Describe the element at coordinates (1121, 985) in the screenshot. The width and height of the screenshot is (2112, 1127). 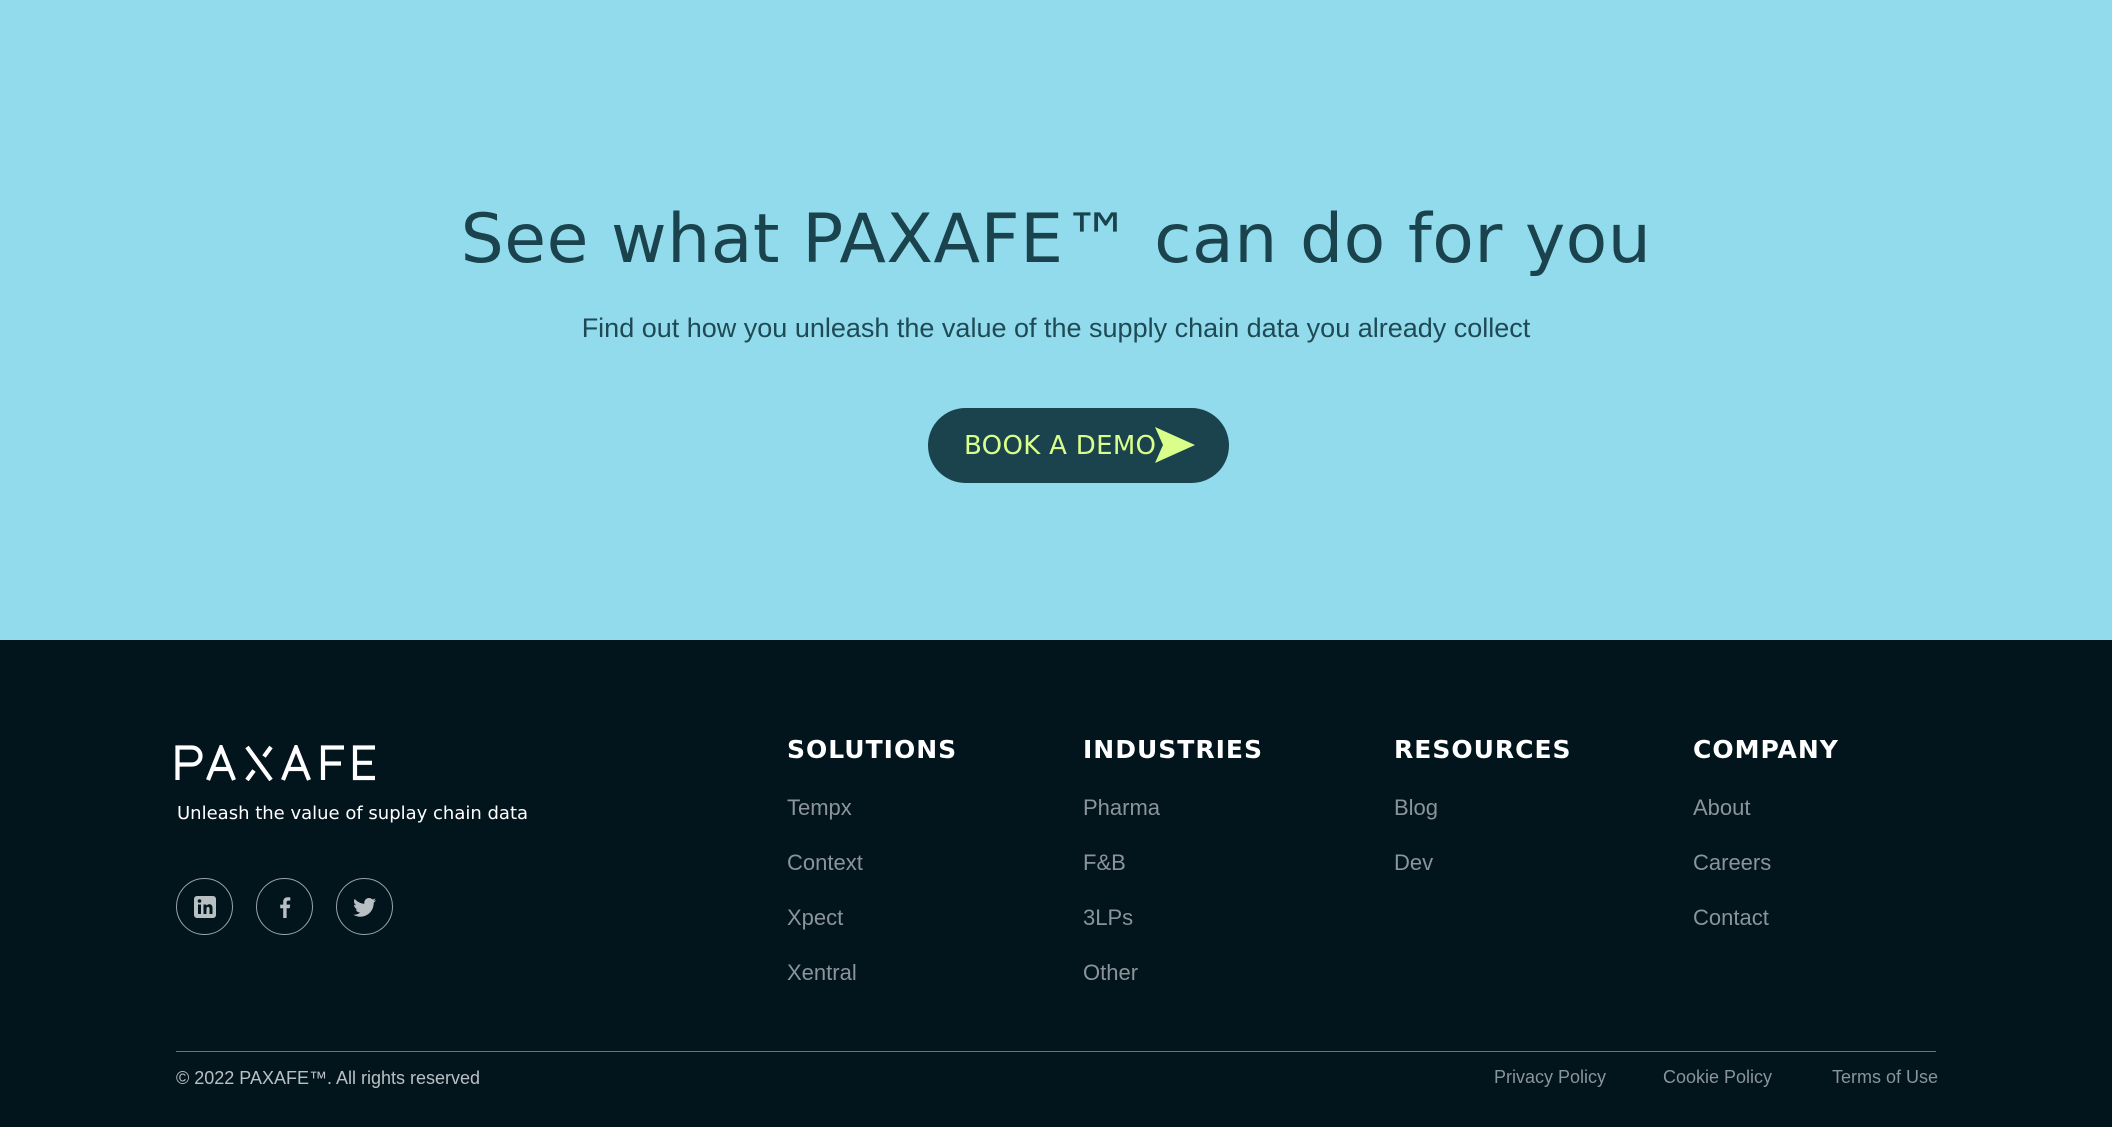
I see `footer-link-other: Other` at that location.